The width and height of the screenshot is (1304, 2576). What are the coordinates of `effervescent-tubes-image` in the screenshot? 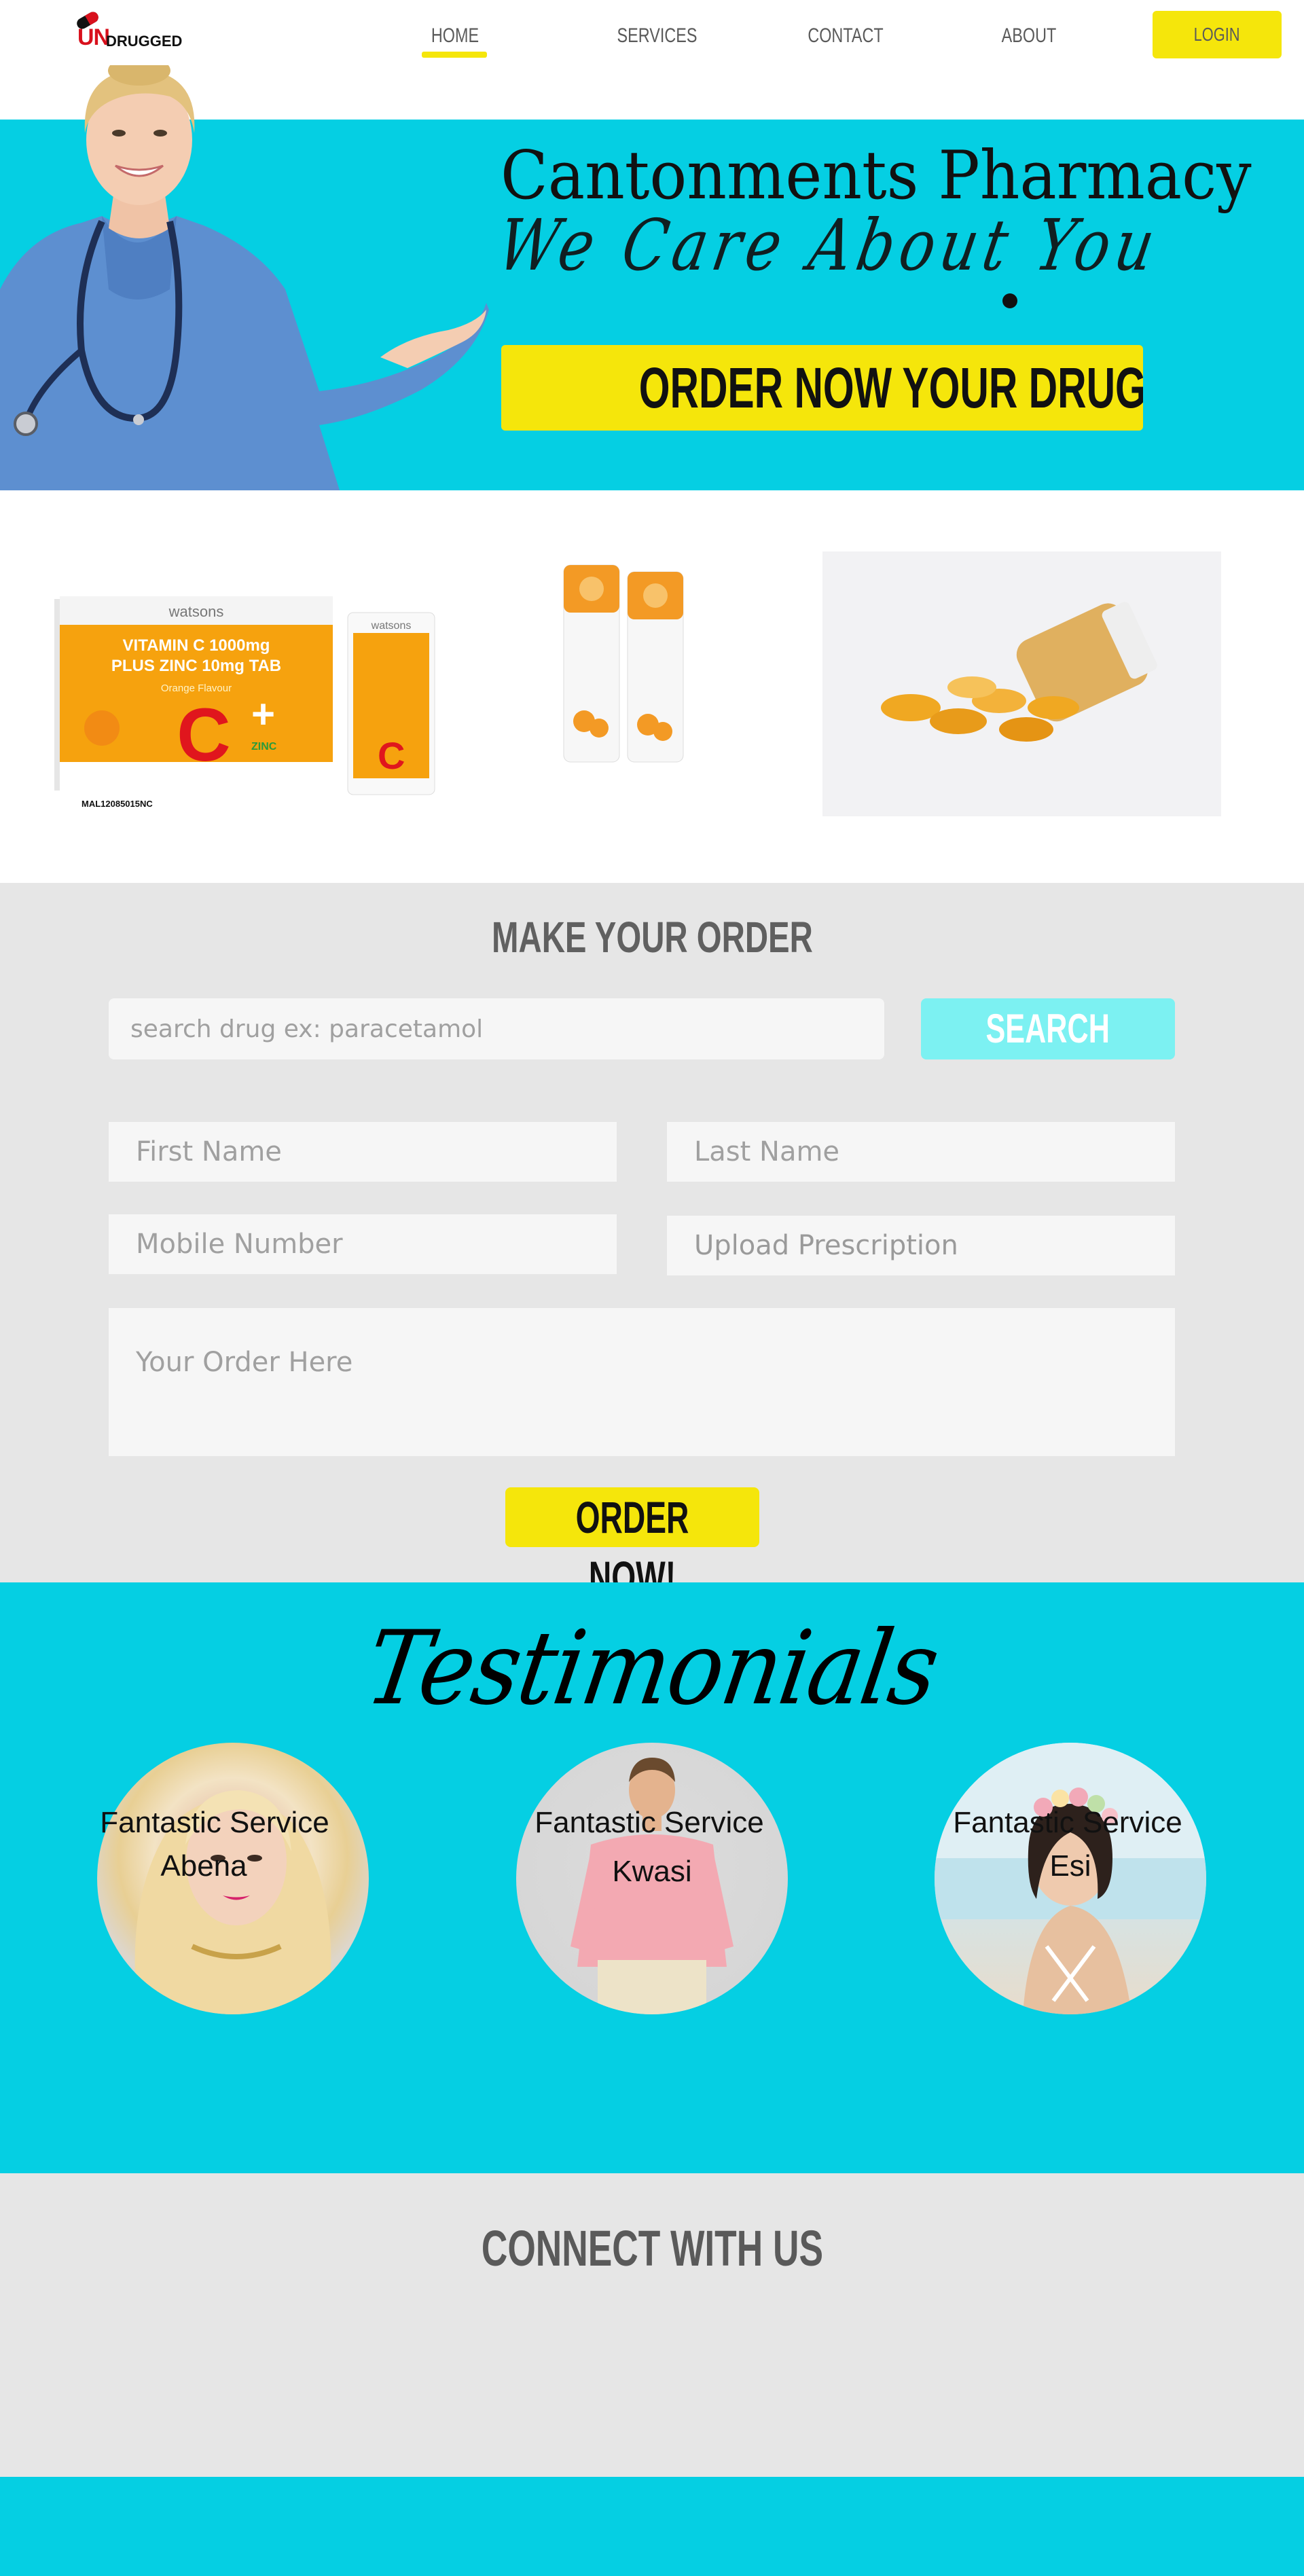 It's located at (623, 663).